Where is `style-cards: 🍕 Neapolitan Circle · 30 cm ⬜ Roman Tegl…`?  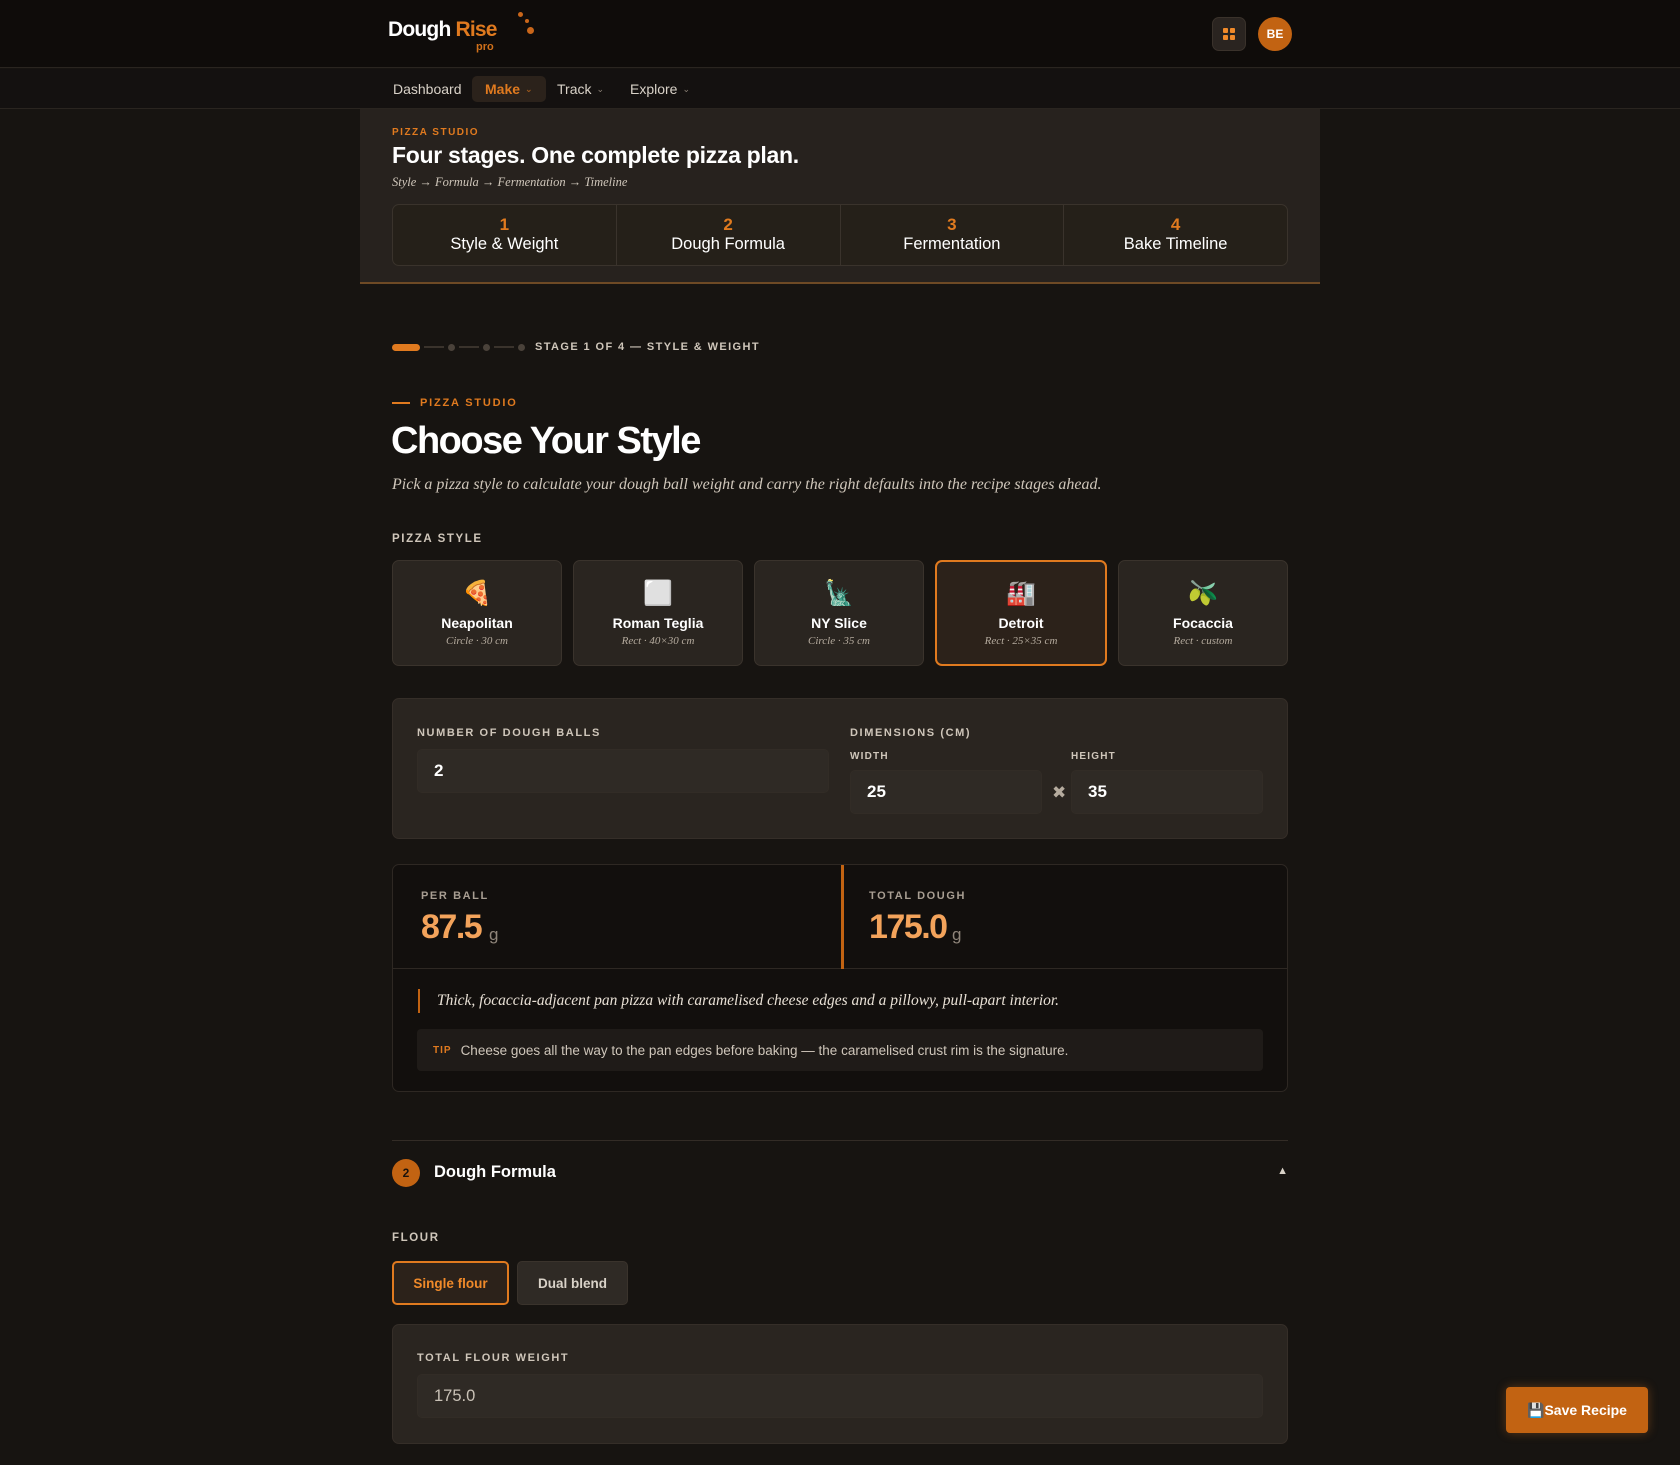 style-cards: 🍕 Neapolitan Circle · 30 cm ⬜ Roman Tegl… is located at coordinates (840, 613).